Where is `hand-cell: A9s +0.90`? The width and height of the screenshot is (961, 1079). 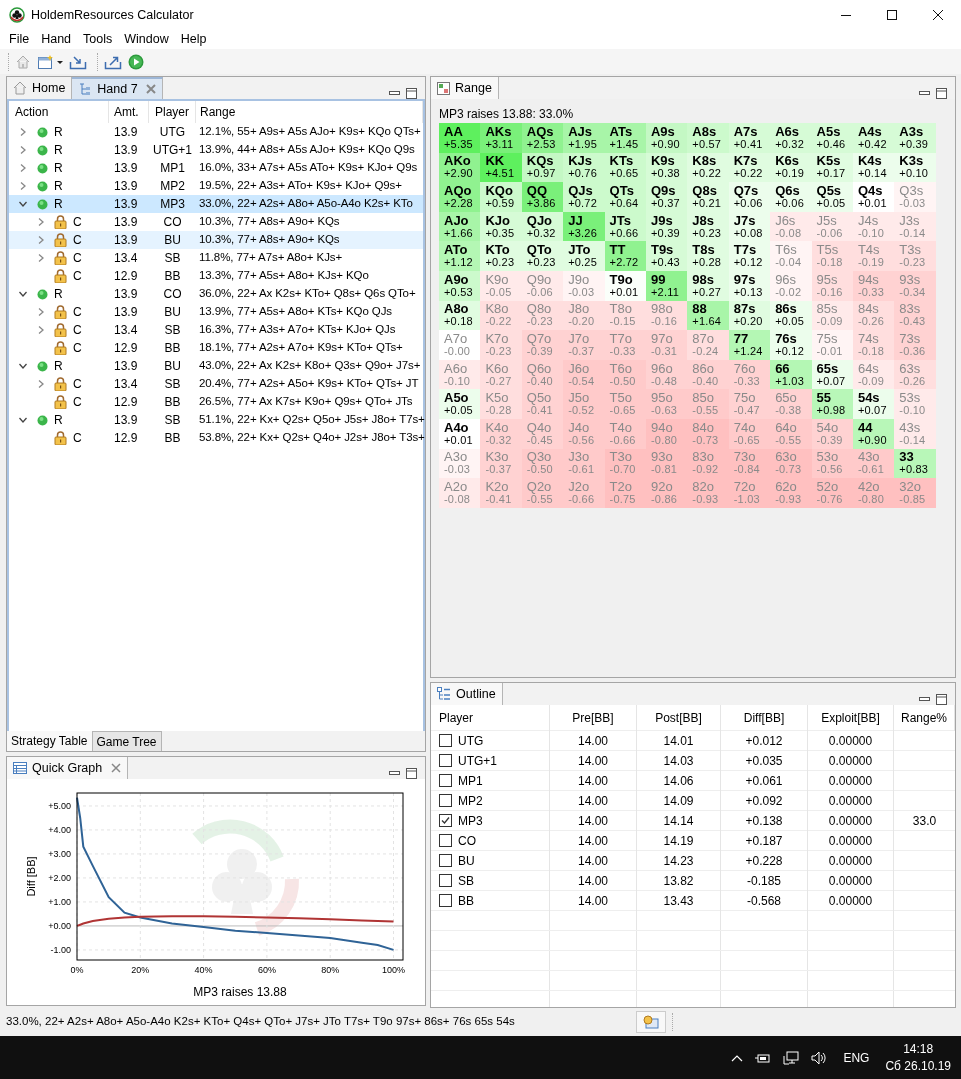 hand-cell: A9s +0.90 is located at coordinates (666, 138).